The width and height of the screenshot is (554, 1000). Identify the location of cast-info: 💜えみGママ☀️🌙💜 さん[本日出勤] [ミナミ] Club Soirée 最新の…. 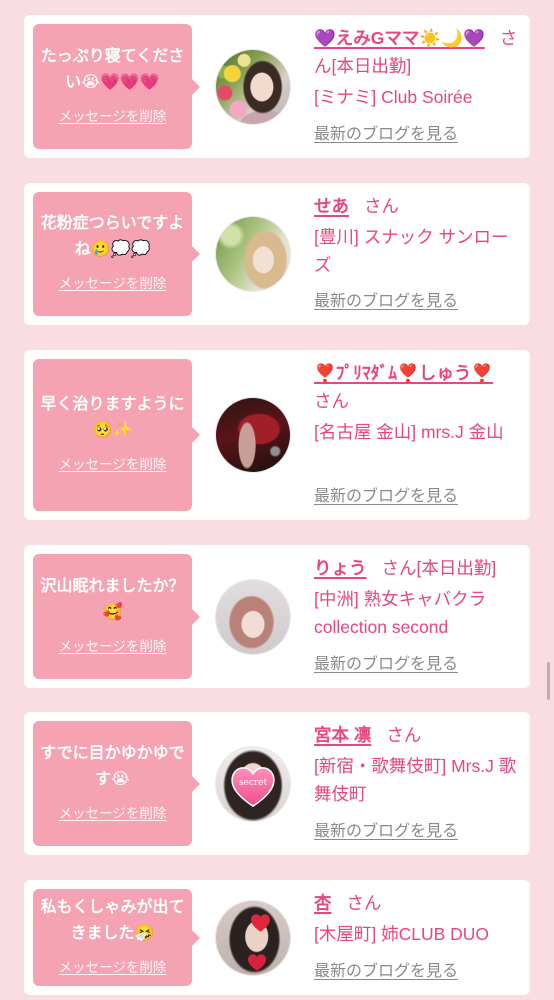
(417, 86).